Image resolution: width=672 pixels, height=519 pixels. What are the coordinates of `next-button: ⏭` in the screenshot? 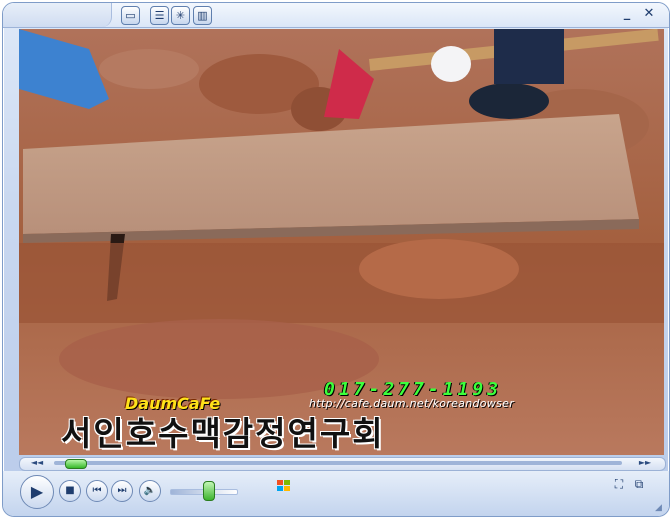 It's located at (122, 491).